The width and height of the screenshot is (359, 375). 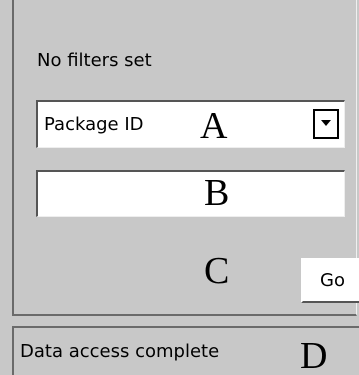 I want to click on annotation-marker-b: B, so click(x=217, y=193).